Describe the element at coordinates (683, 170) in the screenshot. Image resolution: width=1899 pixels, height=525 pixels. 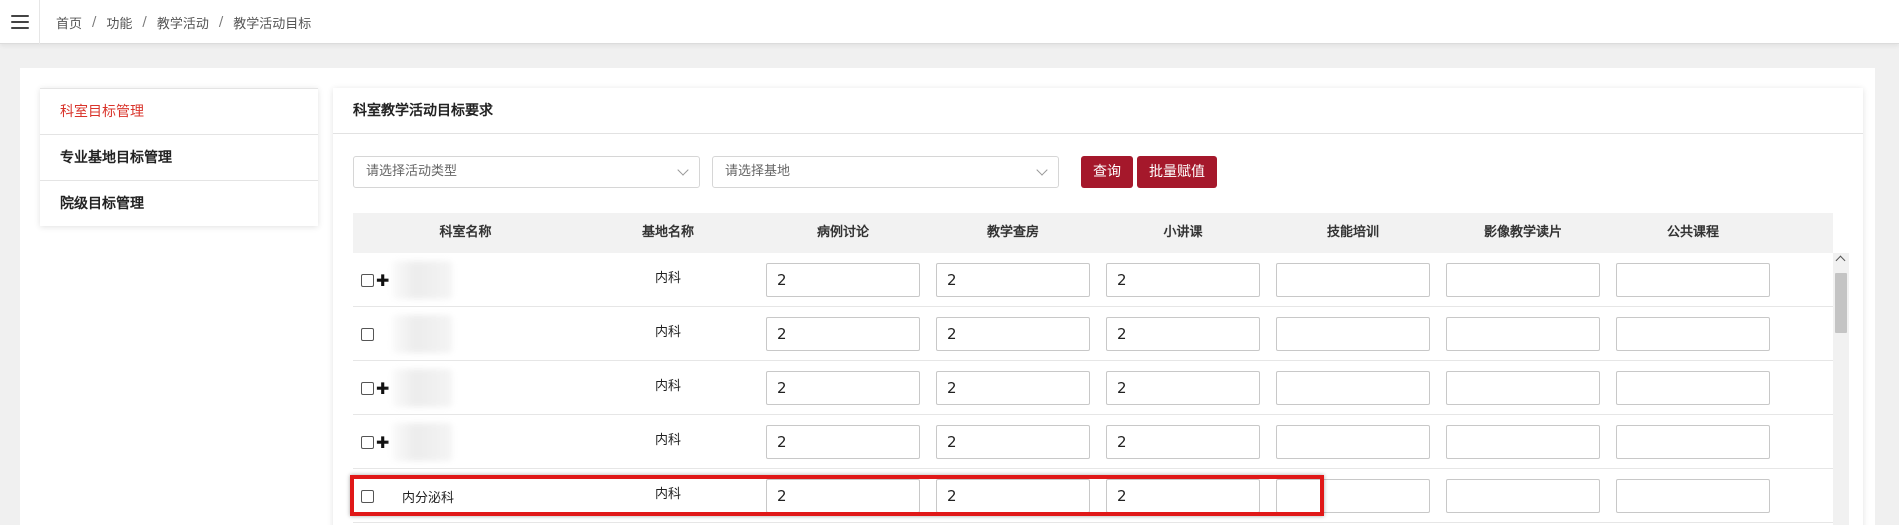
I see `chevron-down-icon` at that location.